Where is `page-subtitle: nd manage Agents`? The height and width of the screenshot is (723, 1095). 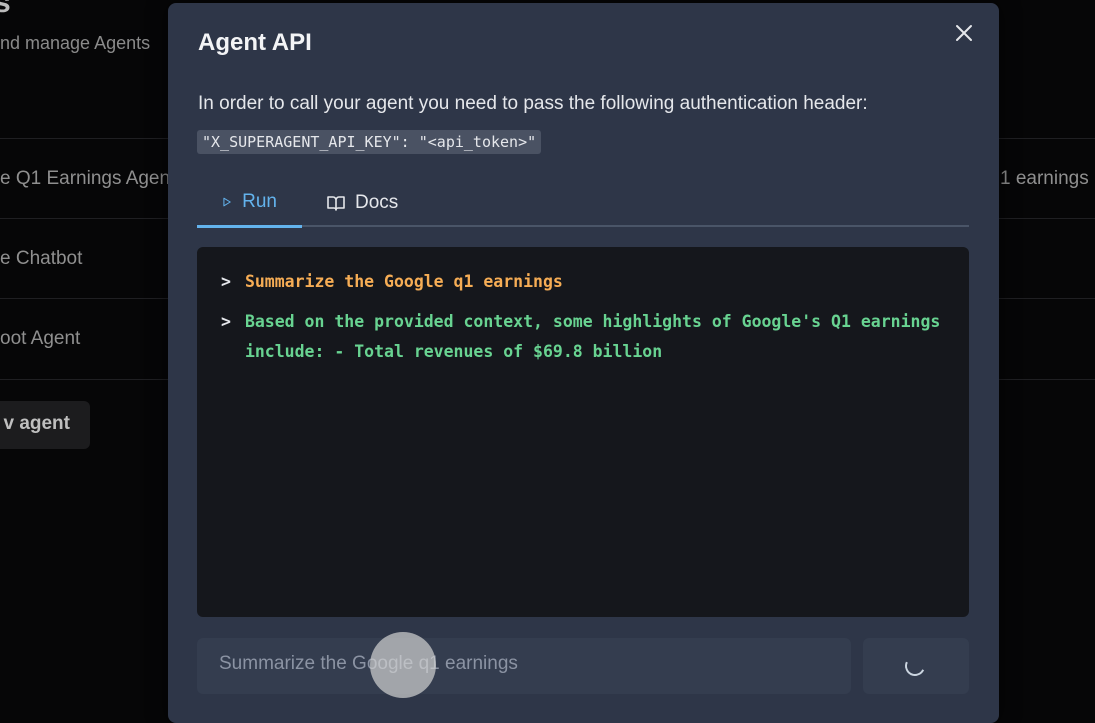
page-subtitle: nd manage Agents is located at coordinates (75, 43).